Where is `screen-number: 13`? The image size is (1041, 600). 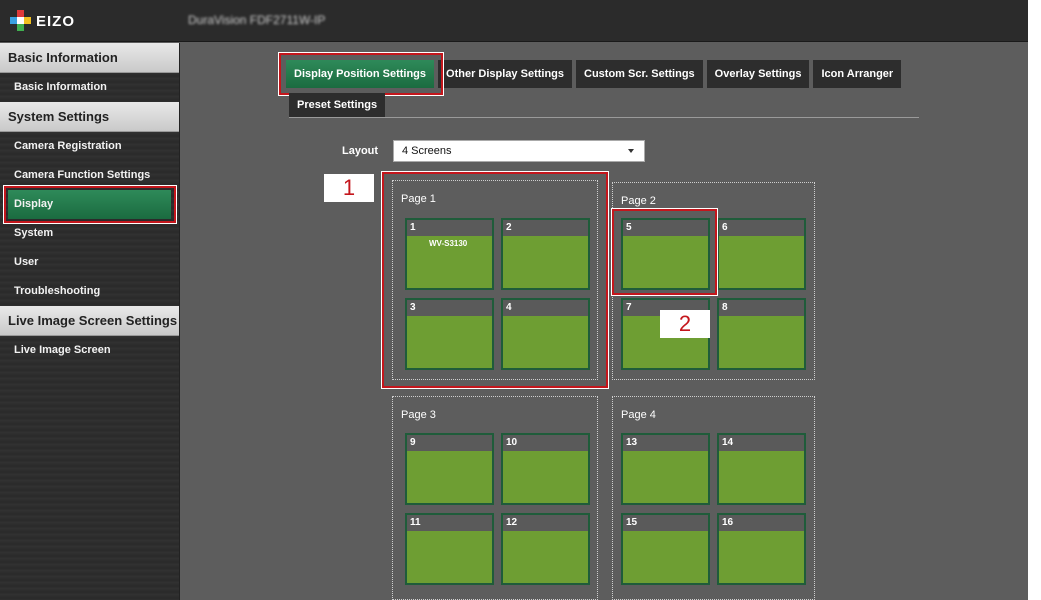
screen-number: 13 is located at coordinates (665, 443).